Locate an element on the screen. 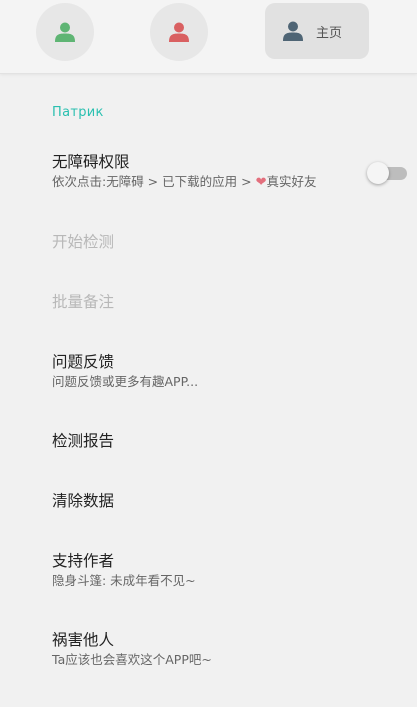 This screenshot has width=417, height=707. section-header: Патрик is located at coordinates (78, 112).